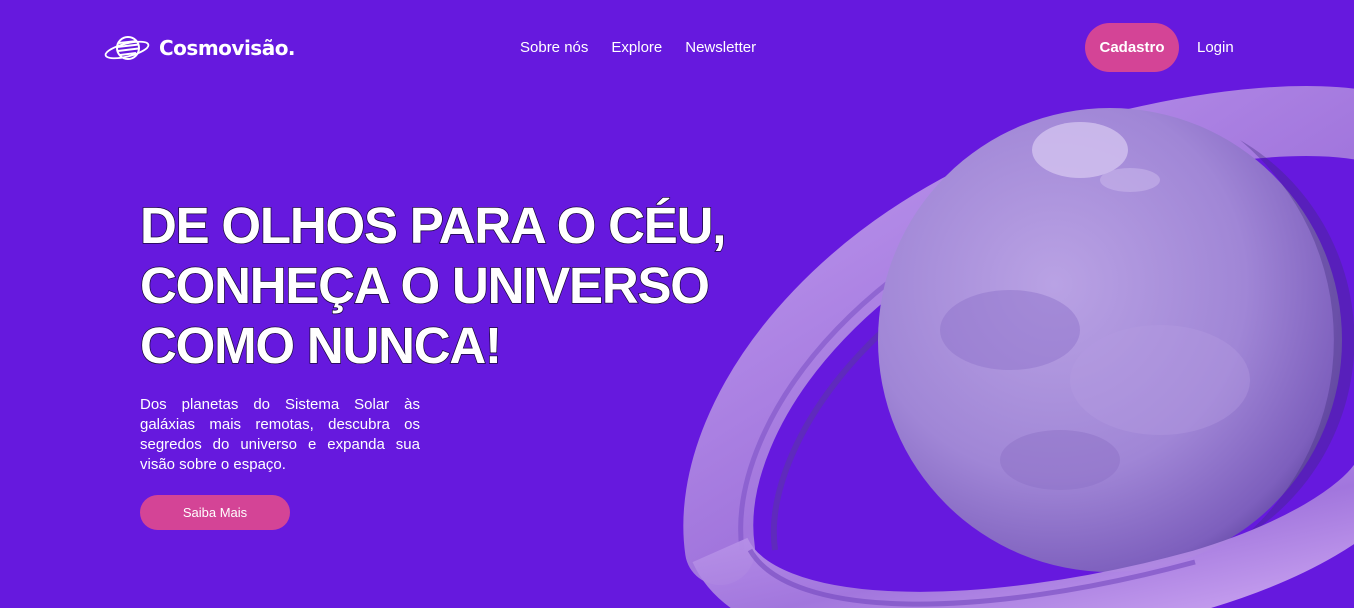 Image resolution: width=1354 pixels, height=608 pixels. Describe the element at coordinates (433, 225) in the screenshot. I see `hero-title-line-1: DE OLHOS PARA O CÉU,` at that location.